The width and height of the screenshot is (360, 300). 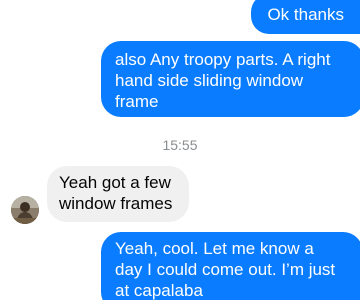 What do you see at coordinates (118, 194) in the screenshot?
I see `received-message-bubble: Yeah got a few window frames` at bounding box center [118, 194].